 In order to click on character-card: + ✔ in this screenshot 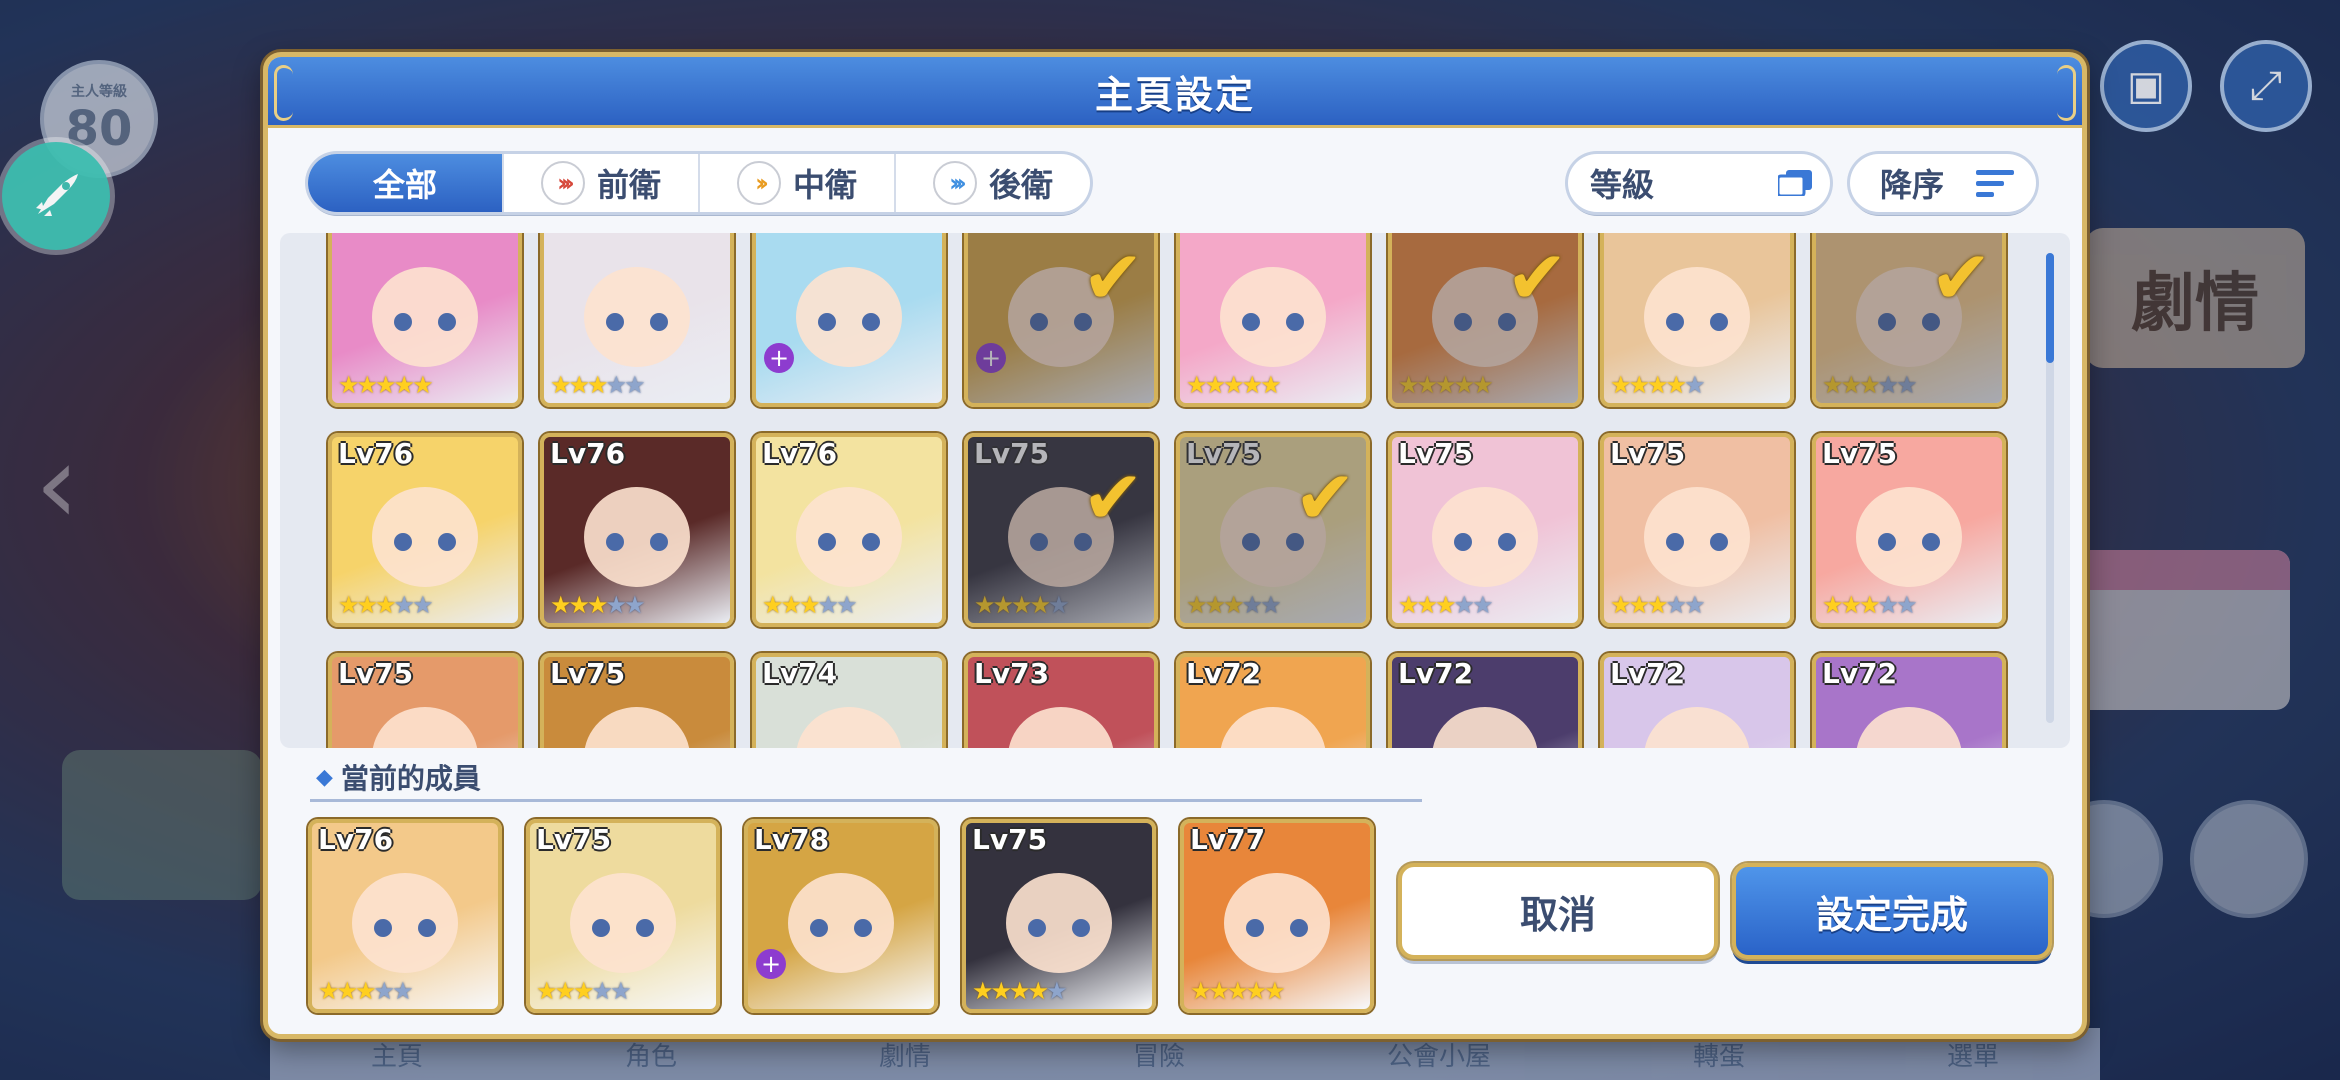, I will do `click(1061, 320)`.